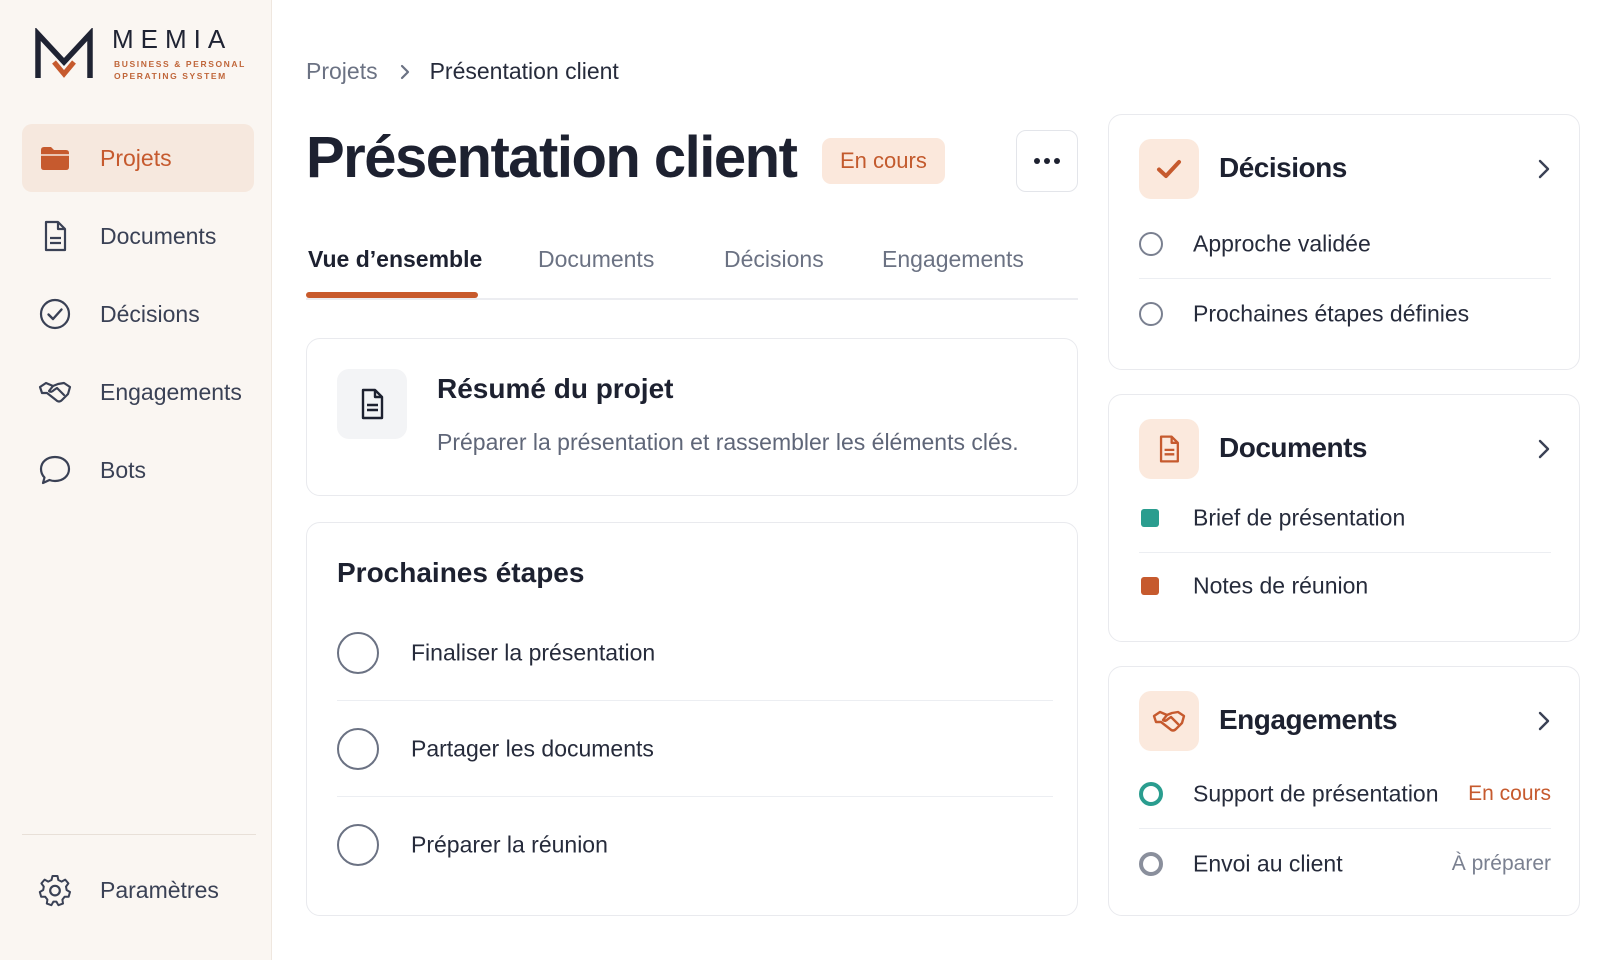  I want to click on documents-icon-box, so click(1169, 449).